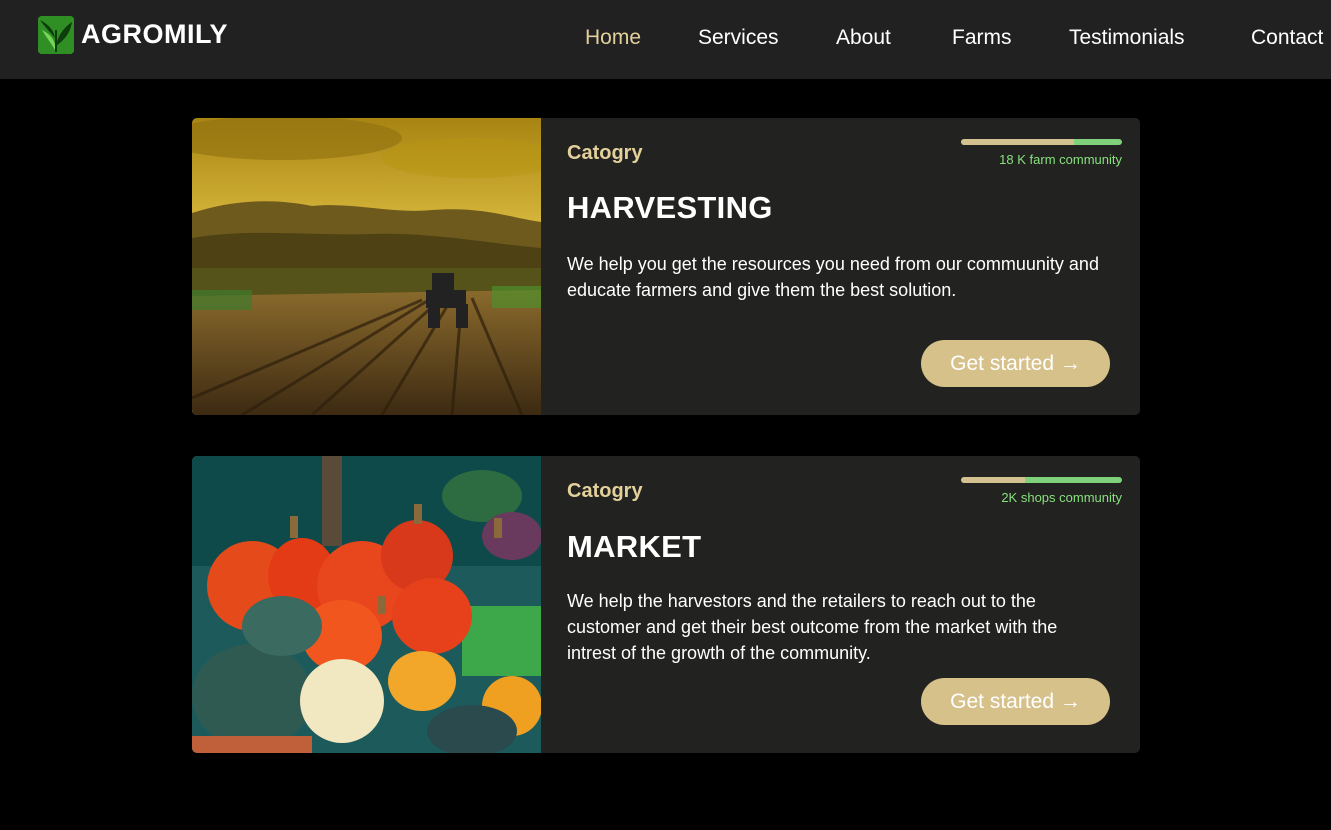 The image size is (1331, 830). Describe the element at coordinates (634, 546) in the screenshot. I see `card-title: MARKET` at that location.